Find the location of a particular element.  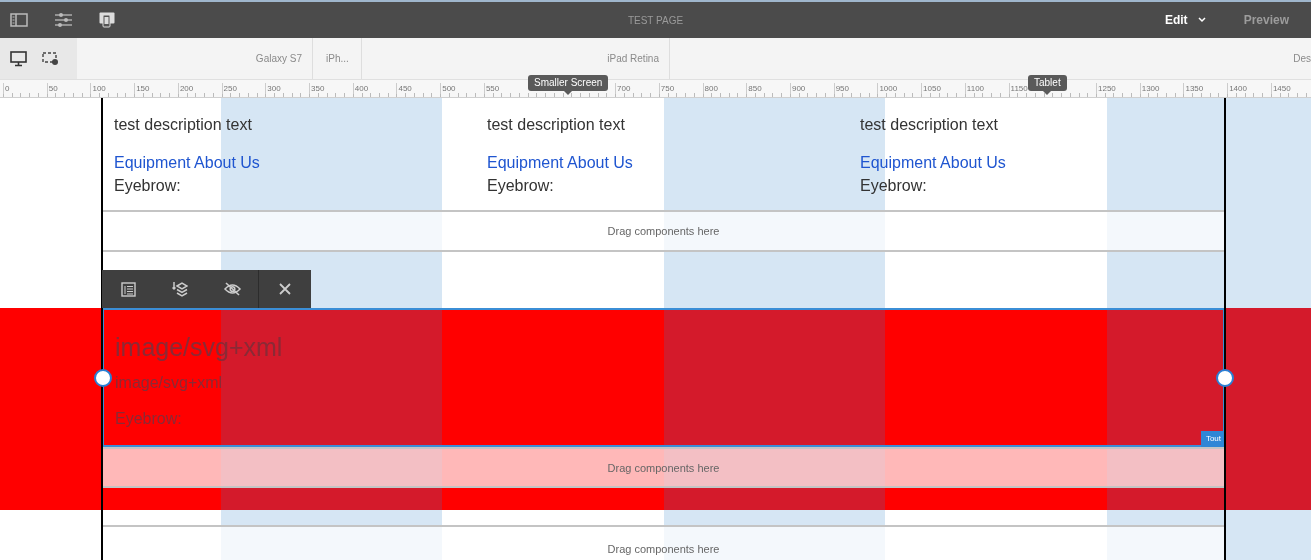

ruler-label: 350 is located at coordinates (317, 88).